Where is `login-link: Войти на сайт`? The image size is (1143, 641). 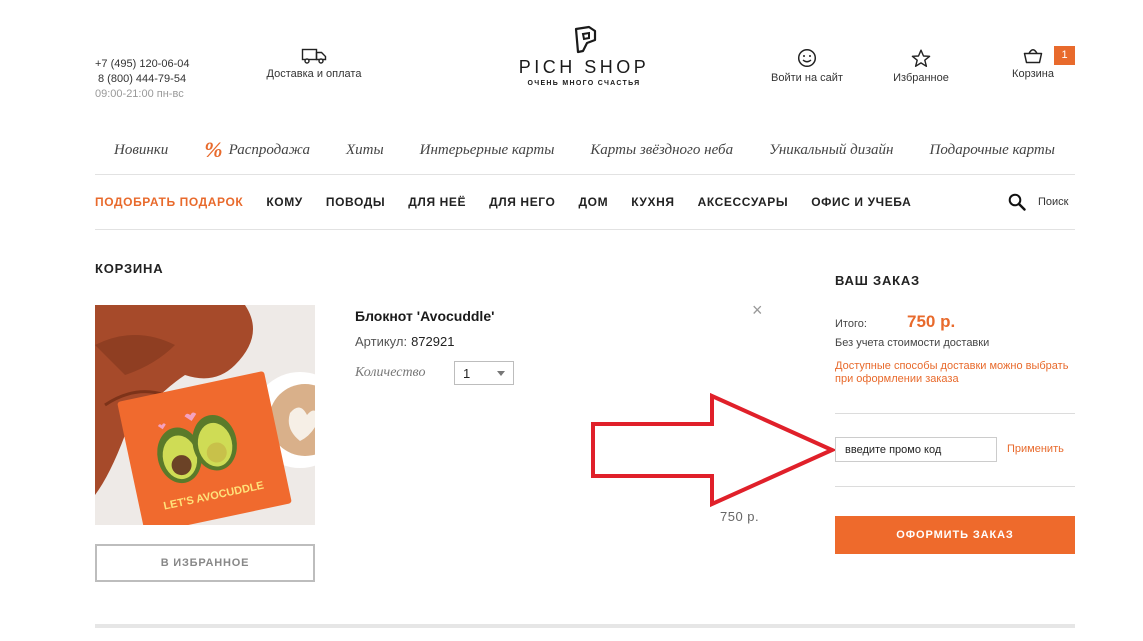
login-link: Войти на сайт is located at coordinates (807, 66).